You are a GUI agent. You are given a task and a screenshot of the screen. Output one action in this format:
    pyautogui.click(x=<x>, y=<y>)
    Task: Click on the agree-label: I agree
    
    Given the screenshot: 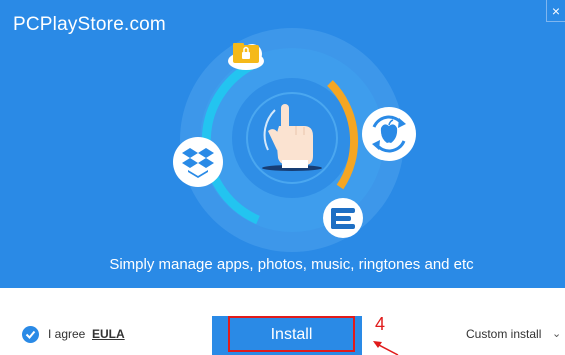 What is the action you would take?
    pyautogui.click(x=67, y=334)
    